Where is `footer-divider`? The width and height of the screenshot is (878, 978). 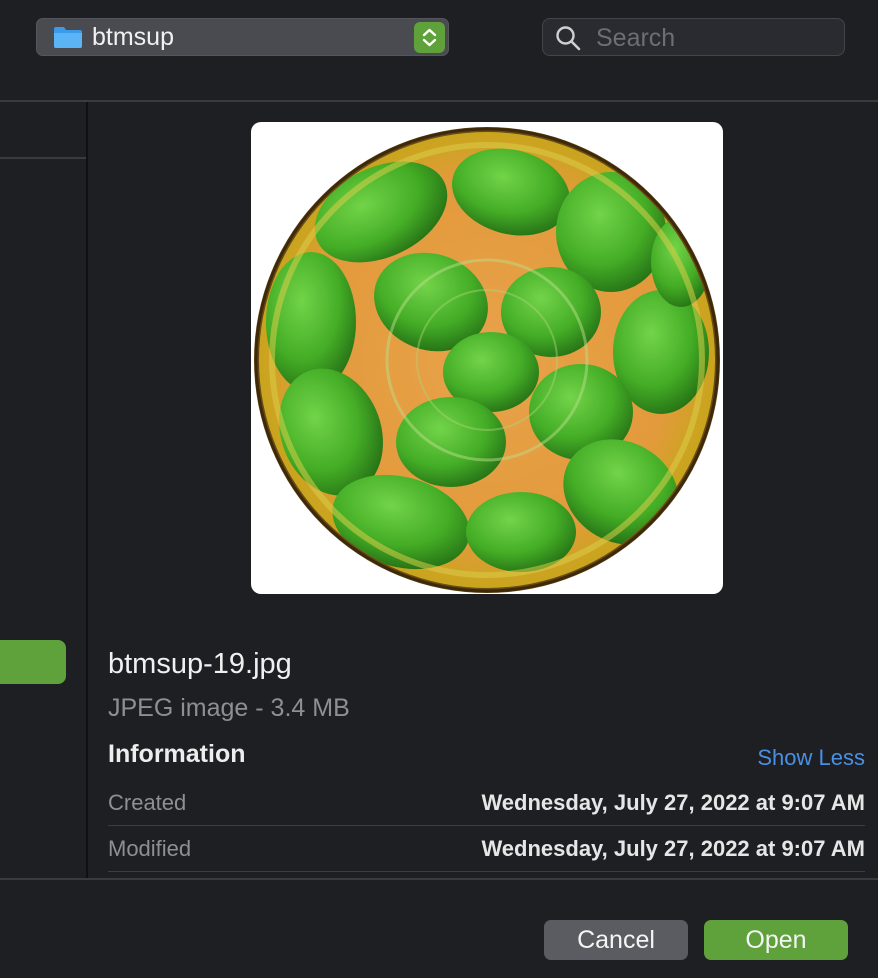 footer-divider is located at coordinates (439, 879).